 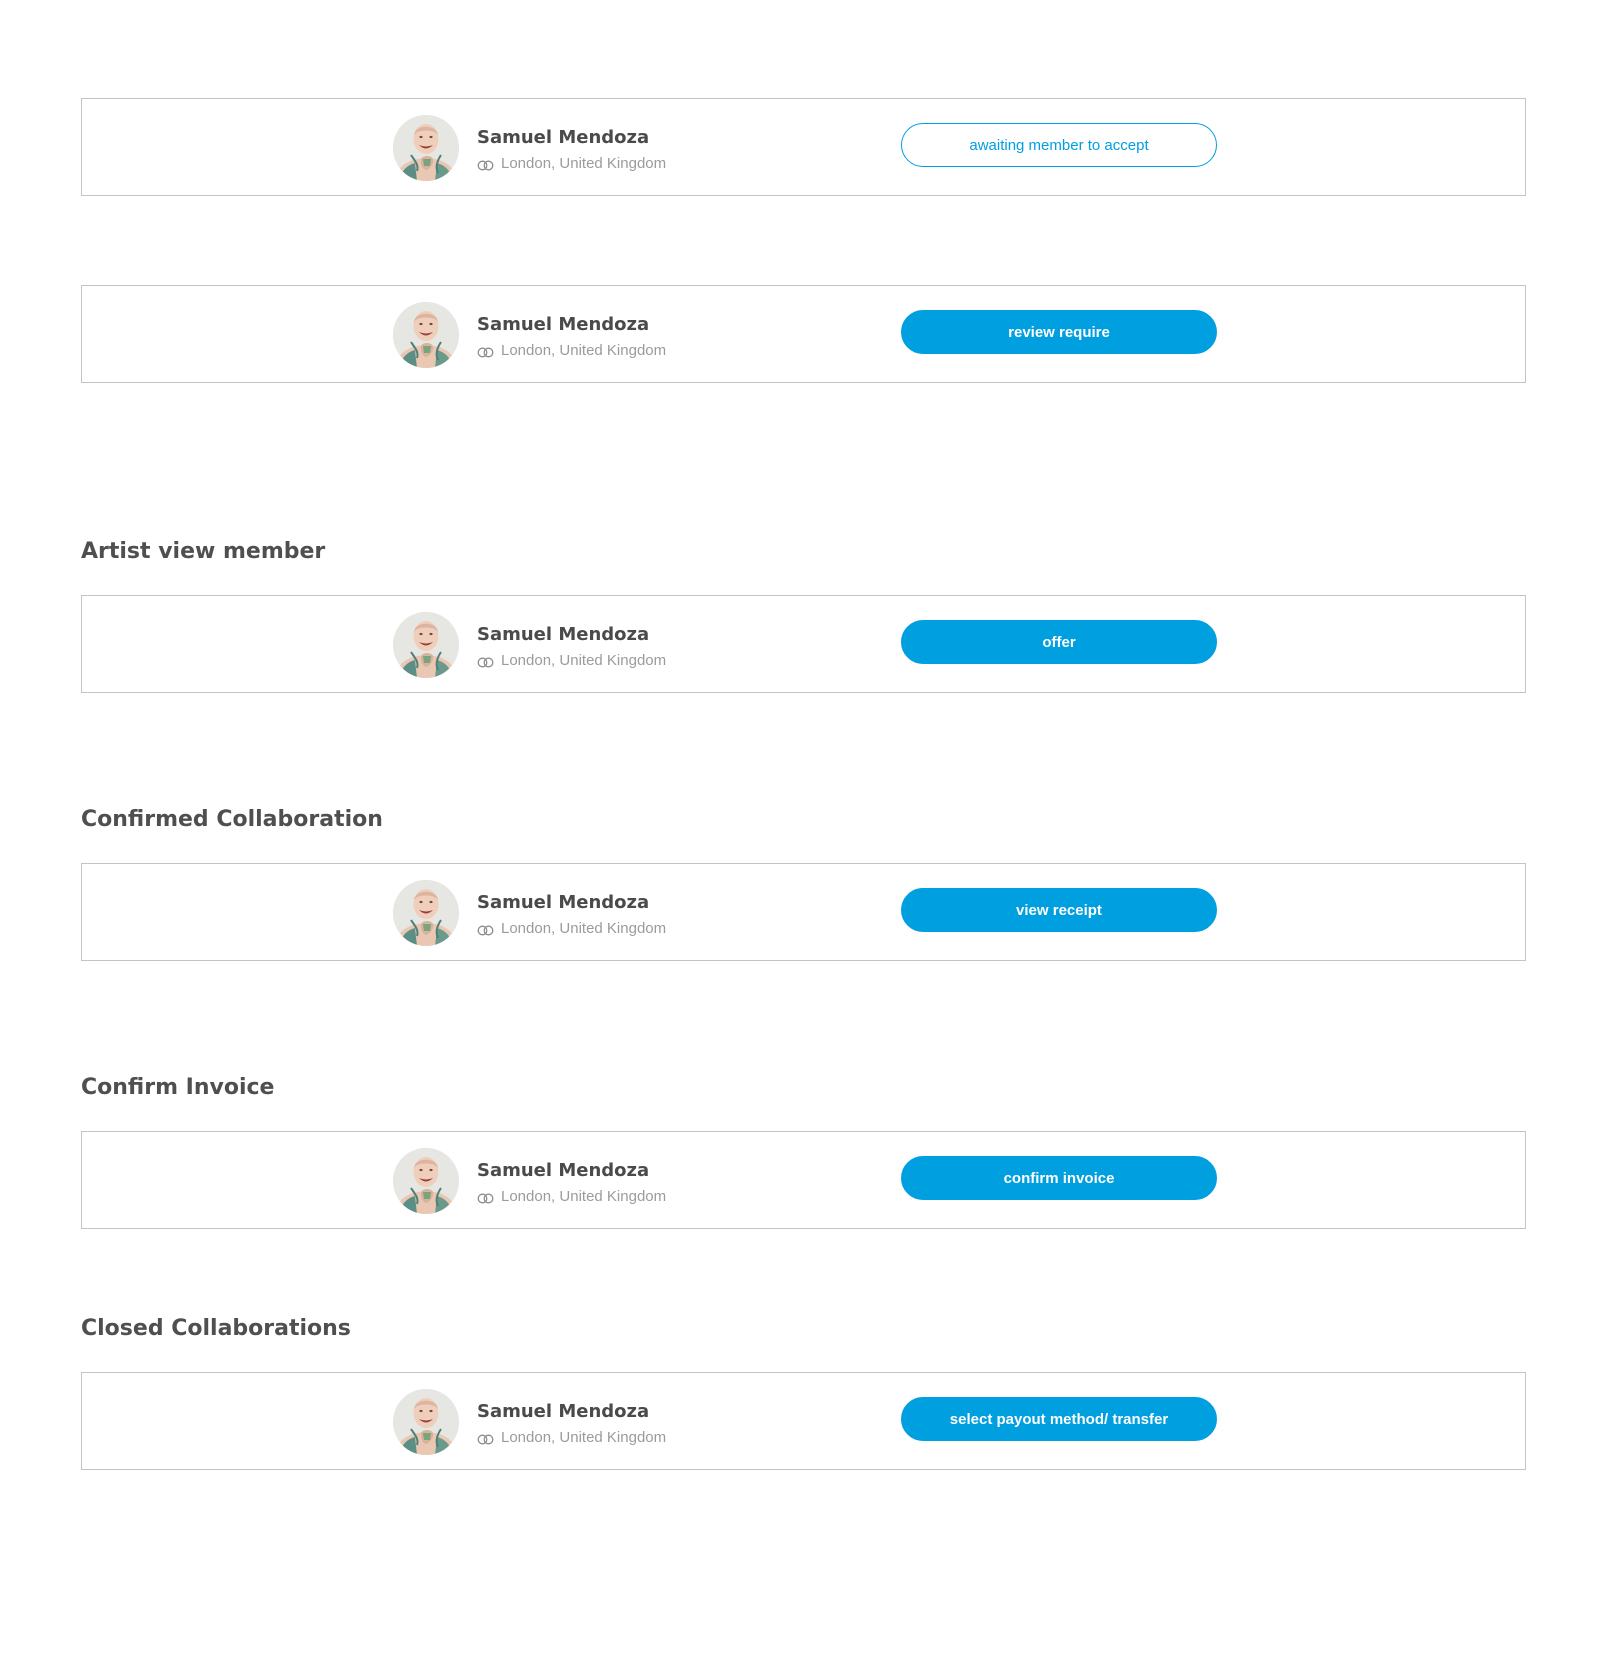 What do you see at coordinates (178, 1087) in the screenshot?
I see `section-title-confirm-invoice: Confirm Invoice` at bounding box center [178, 1087].